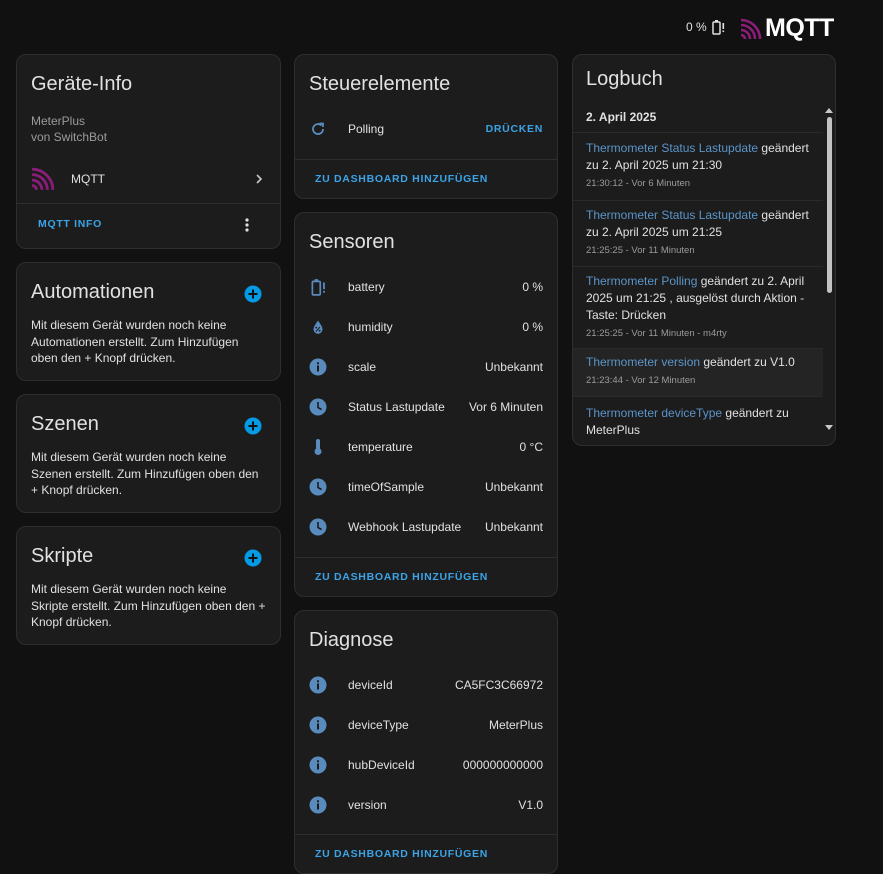 The image size is (883, 874). Describe the element at coordinates (367, 805) in the screenshot. I see `diagnostic-label: version` at that location.